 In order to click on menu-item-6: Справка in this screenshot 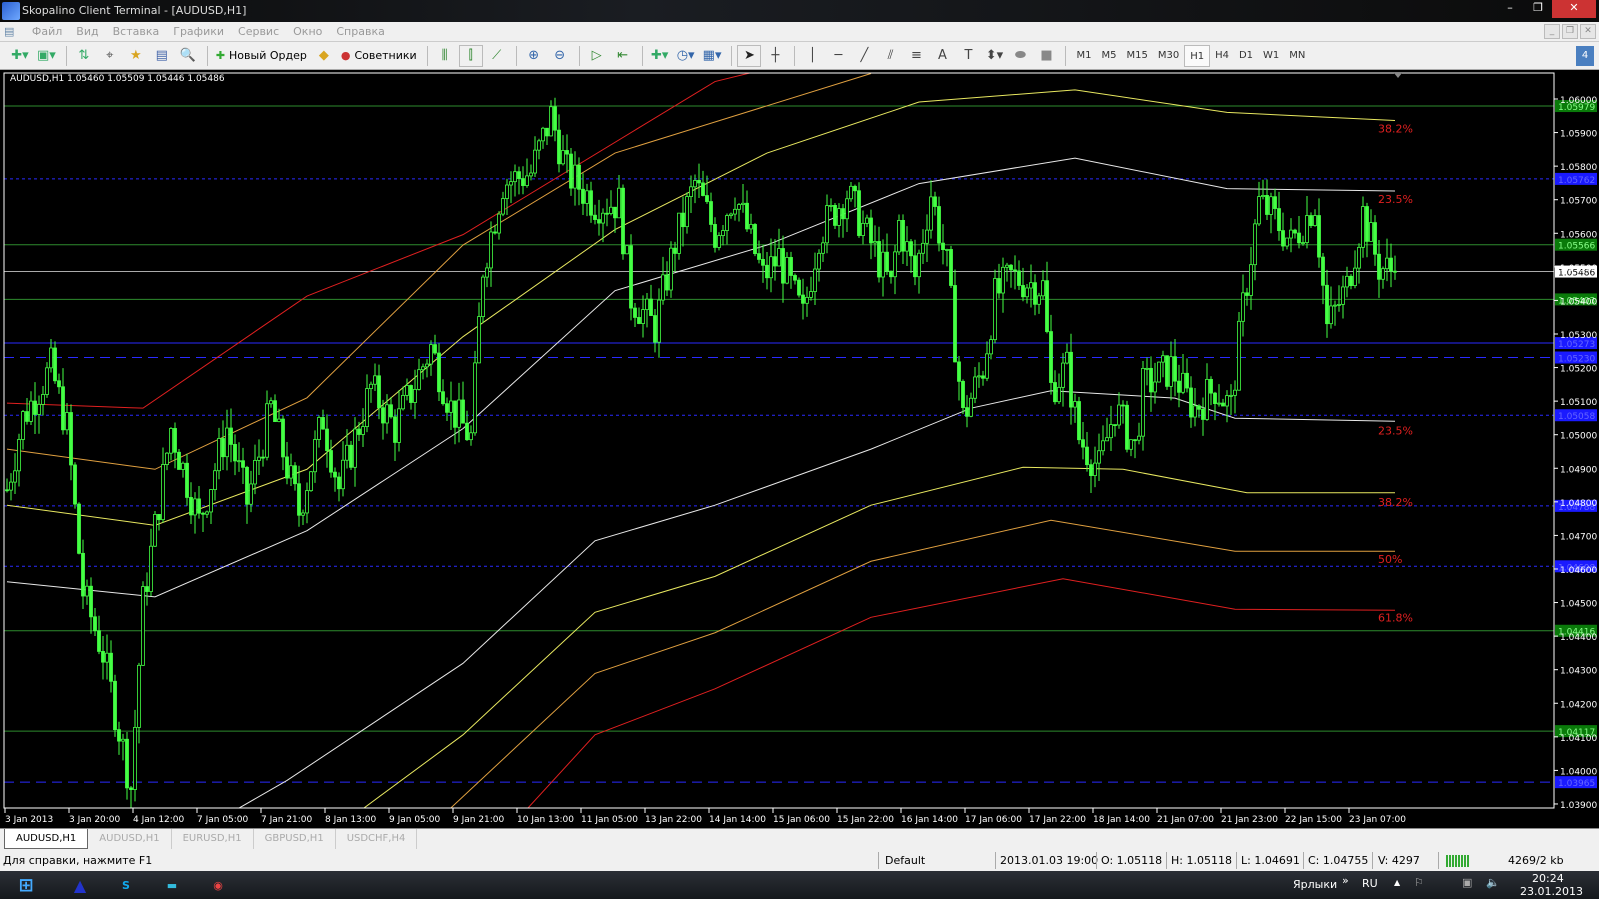, I will do `click(360, 32)`.